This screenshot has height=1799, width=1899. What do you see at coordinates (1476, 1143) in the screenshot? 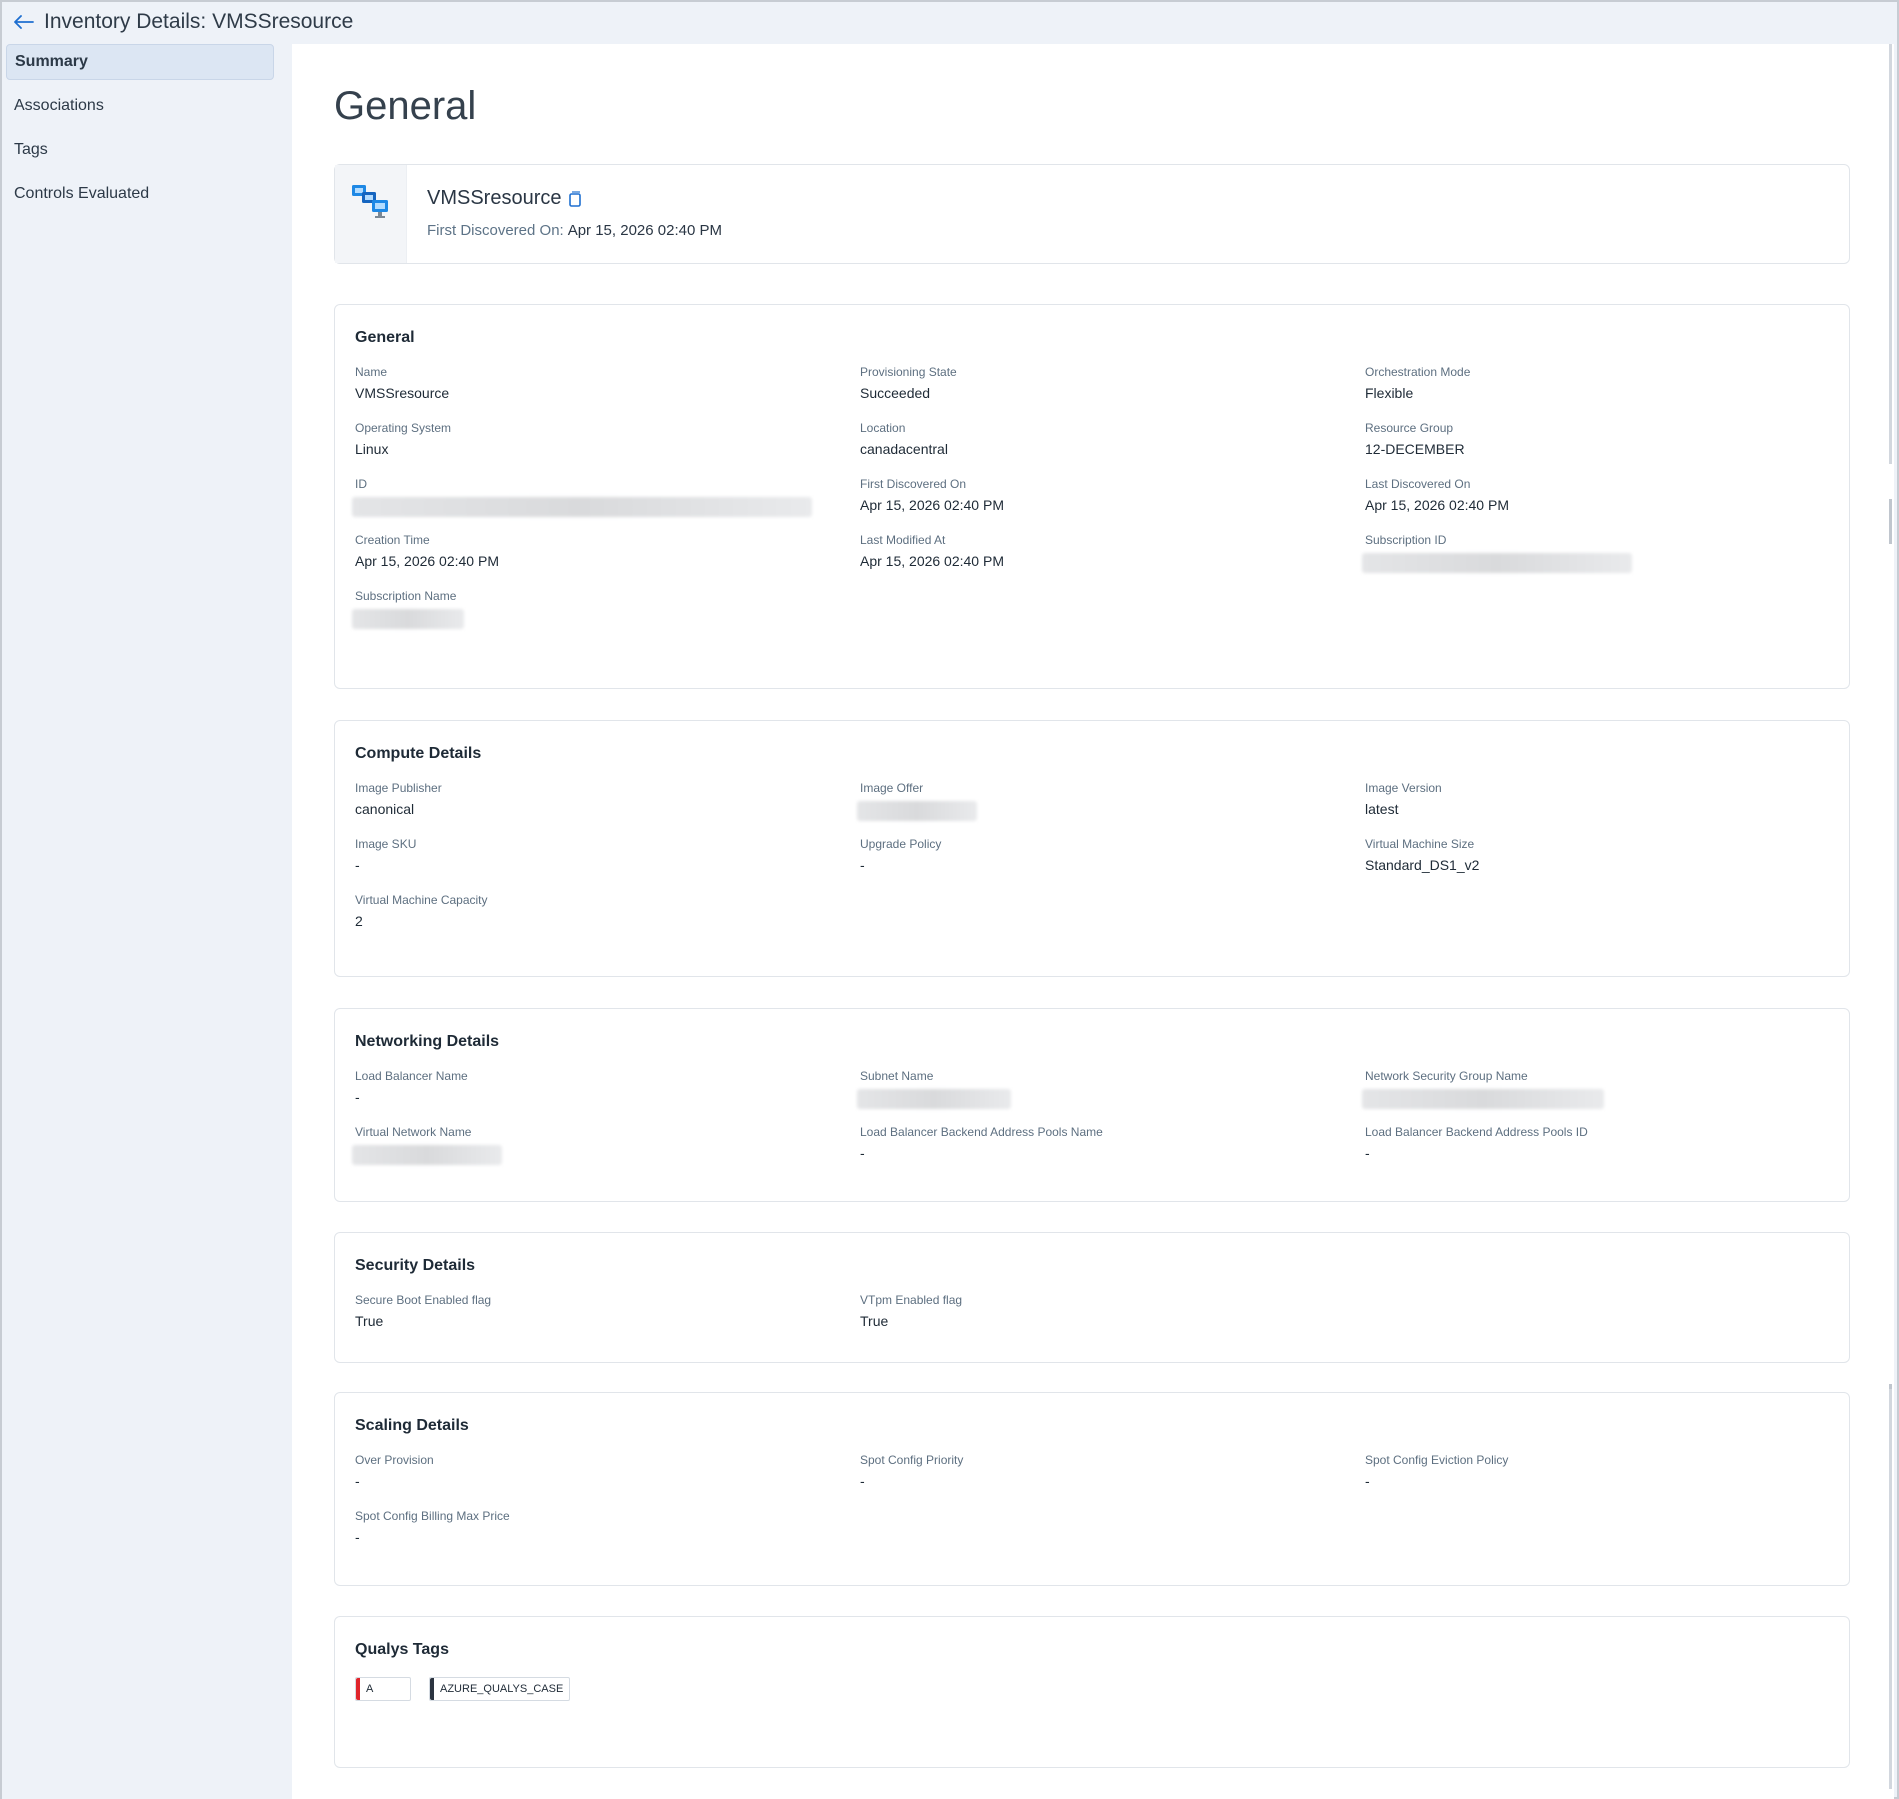
I see `field-lb-backend-pools-id: Load Balancer Backend Address Pools ID -` at bounding box center [1476, 1143].